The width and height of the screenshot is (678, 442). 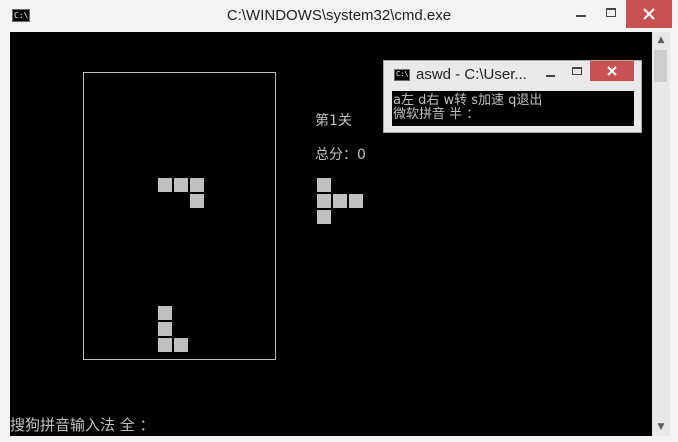 I want to click on popup-cmd-icon: C:\., so click(x=403, y=75).